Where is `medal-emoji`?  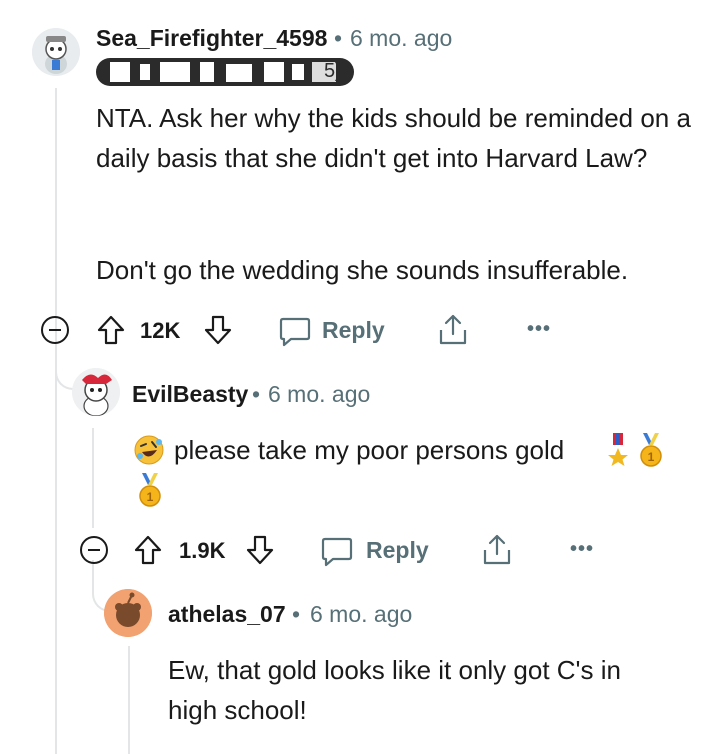 medal-emoji is located at coordinates (618, 449).